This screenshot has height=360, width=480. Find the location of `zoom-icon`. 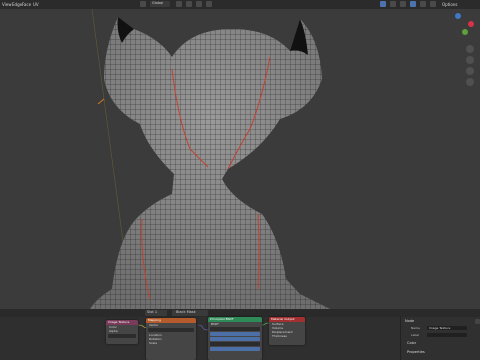

zoom-icon is located at coordinates (470, 49).